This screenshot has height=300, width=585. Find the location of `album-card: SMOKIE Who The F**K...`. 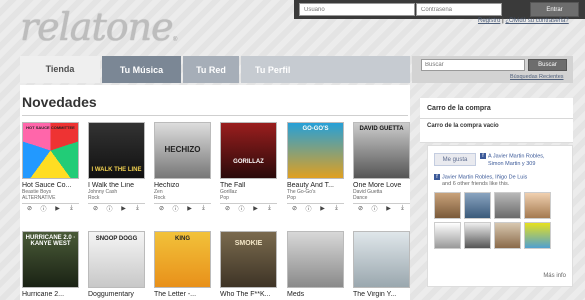

album-card: SMOKIE Who The F**K... is located at coordinates (248, 264).